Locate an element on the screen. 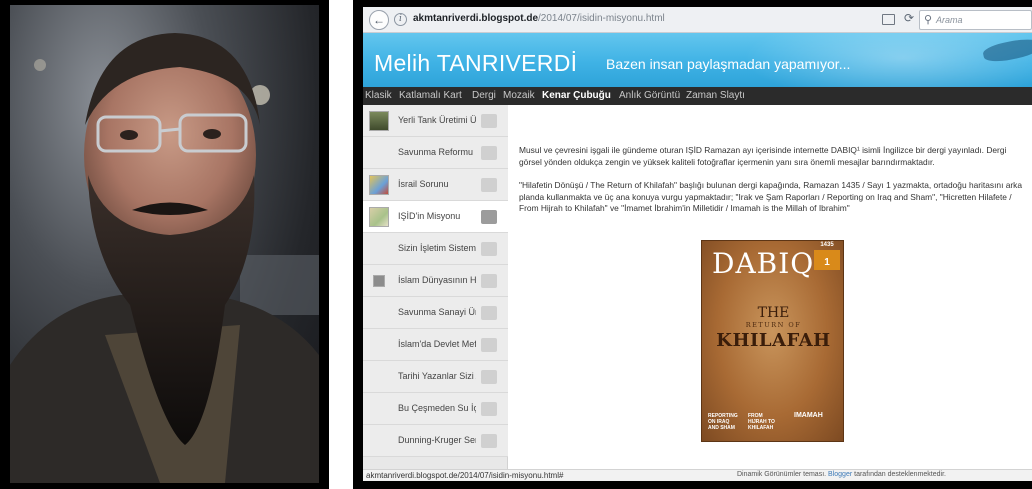 The image size is (1032, 489). sidebar-post-item: Yerli Tank Üretimi Üze is located at coordinates (435, 121).